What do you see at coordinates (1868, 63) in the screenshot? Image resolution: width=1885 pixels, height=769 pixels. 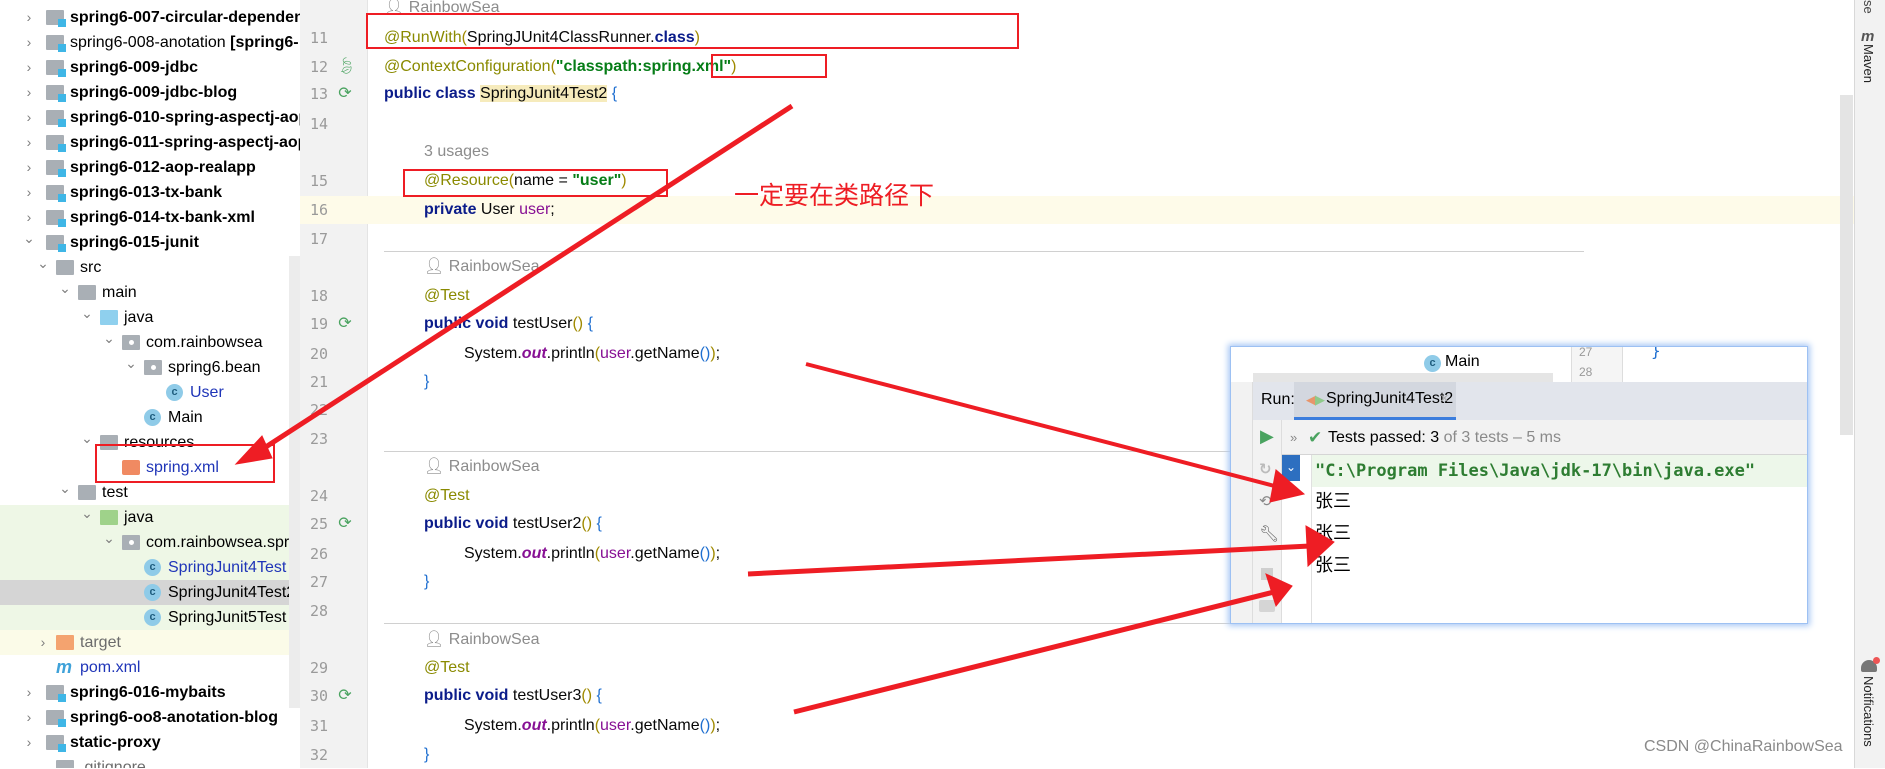 I see `maven-tool-button: Maven` at bounding box center [1868, 63].